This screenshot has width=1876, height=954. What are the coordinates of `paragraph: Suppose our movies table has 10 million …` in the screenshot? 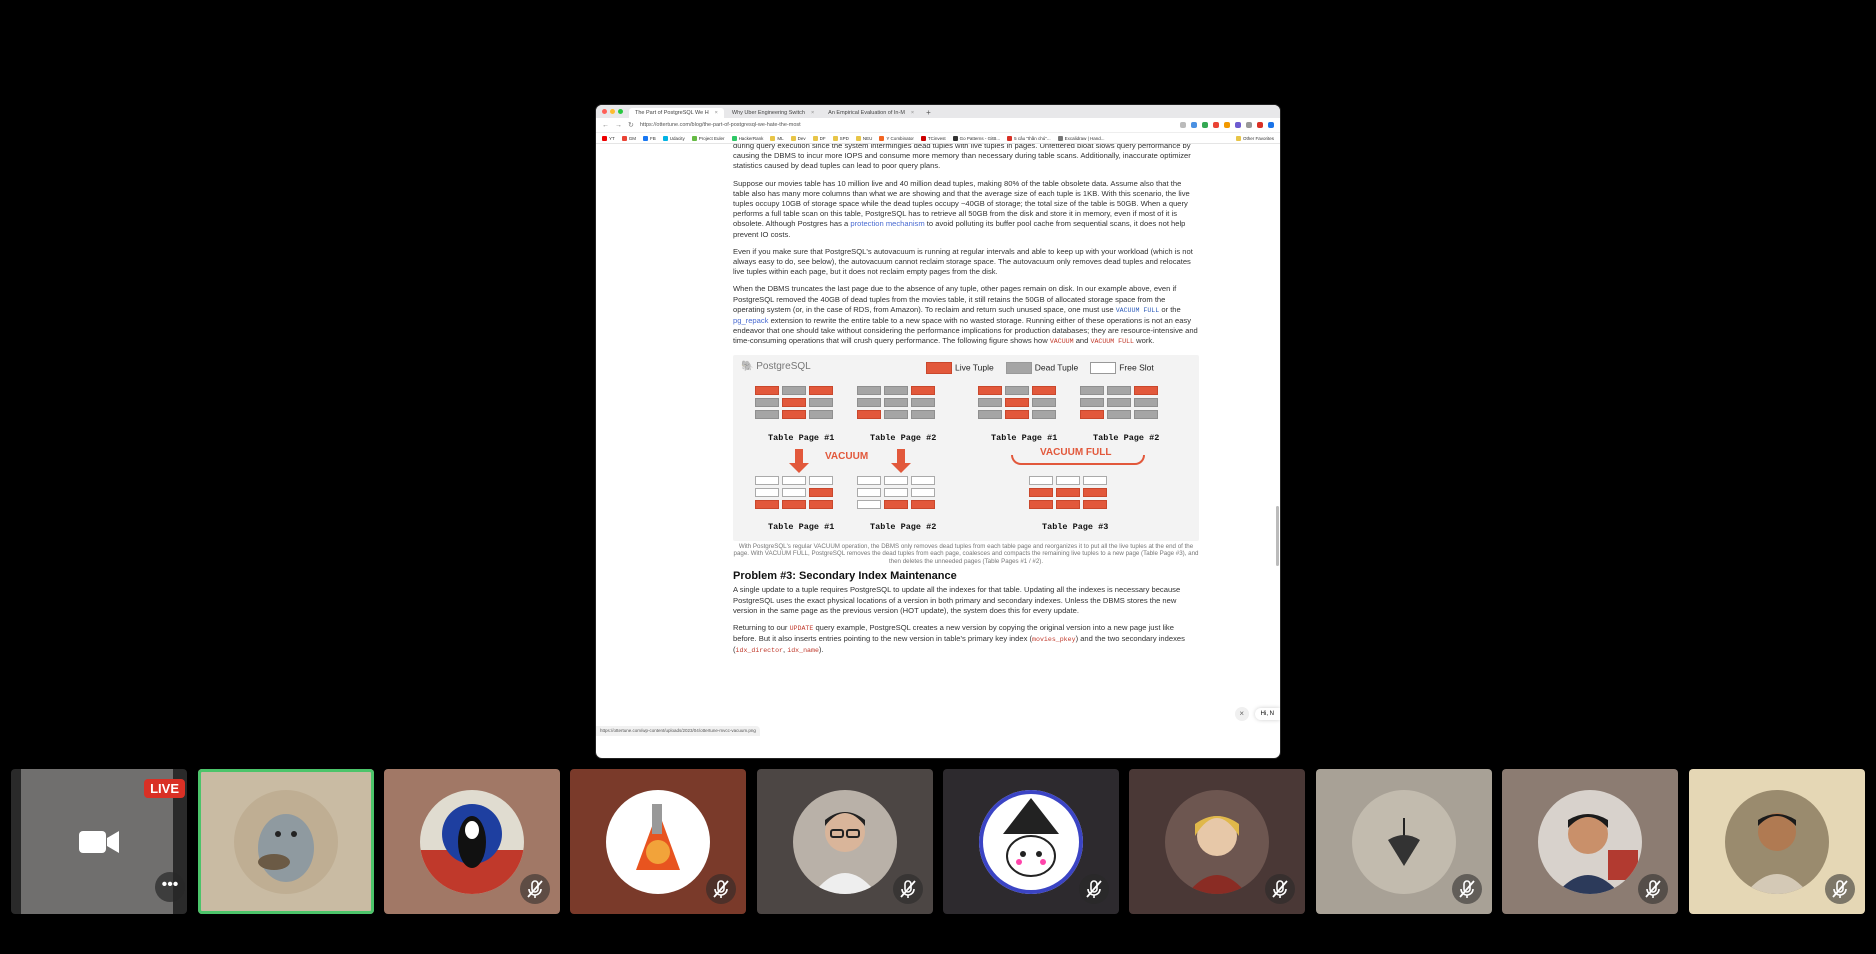 It's located at (961, 208).